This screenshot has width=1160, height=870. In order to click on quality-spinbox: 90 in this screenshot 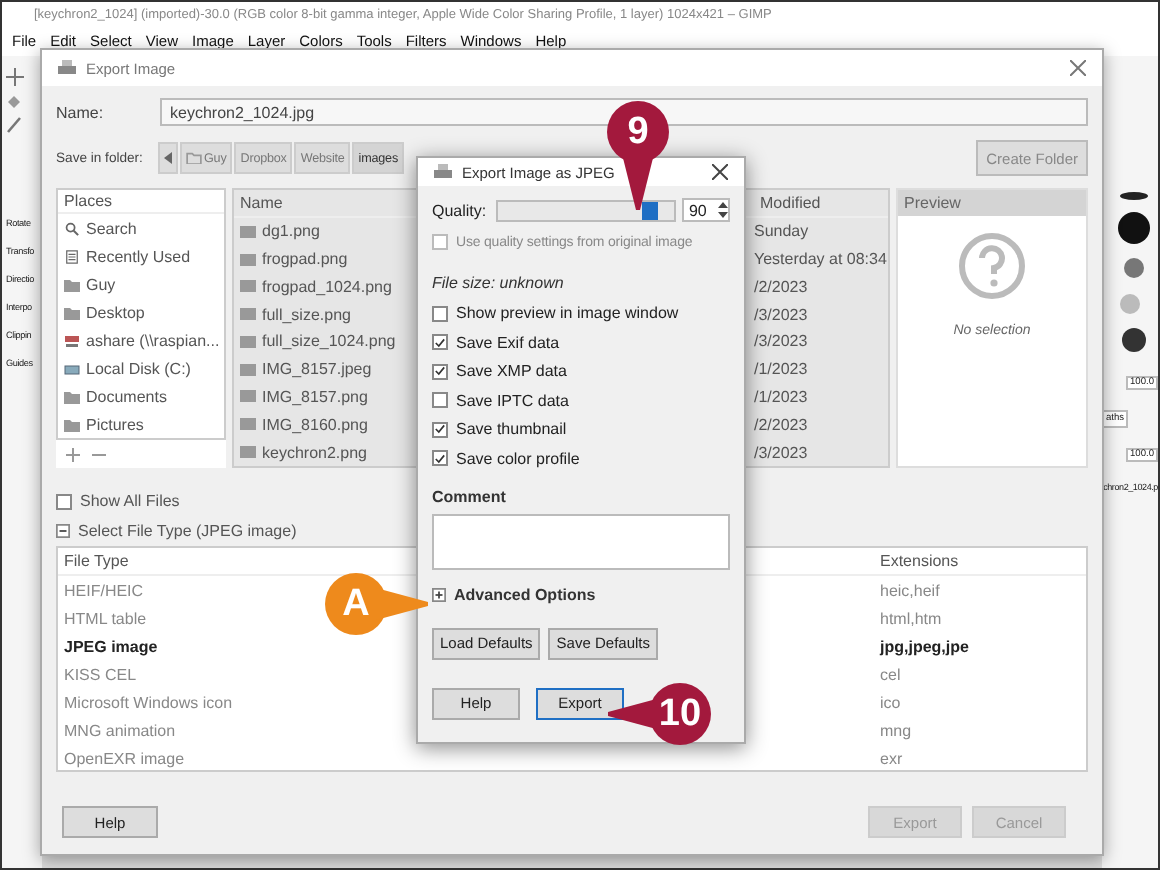, I will do `click(706, 210)`.